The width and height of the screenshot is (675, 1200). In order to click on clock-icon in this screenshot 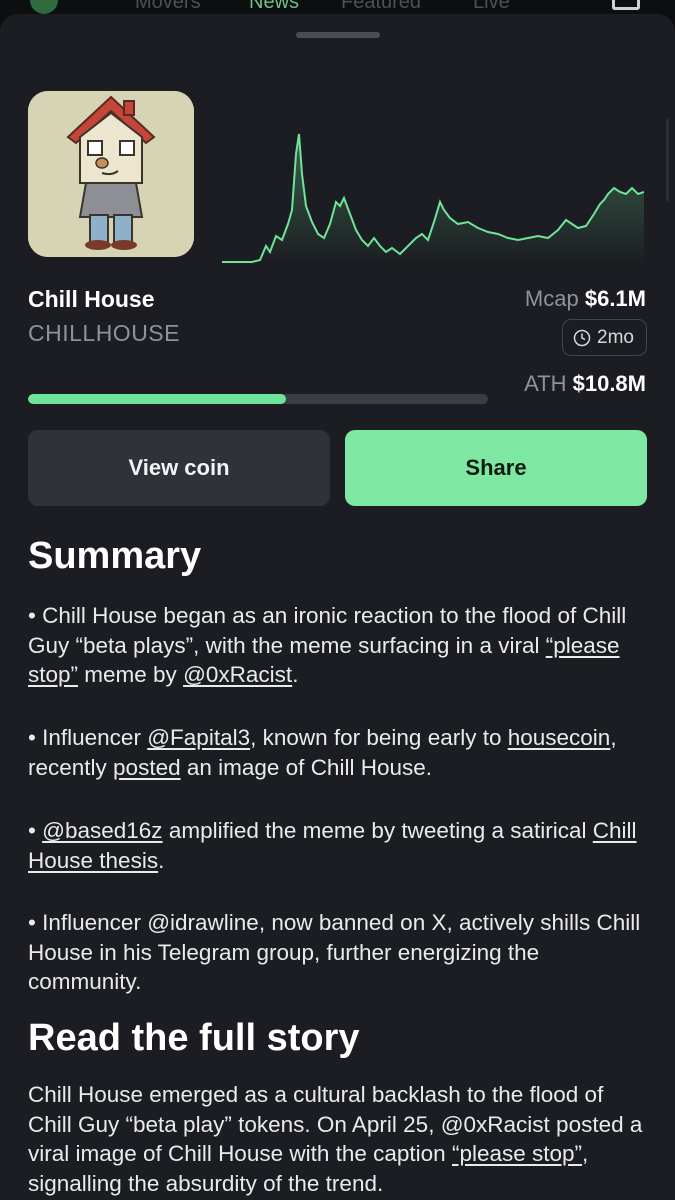, I will do `click(582, 337)`.